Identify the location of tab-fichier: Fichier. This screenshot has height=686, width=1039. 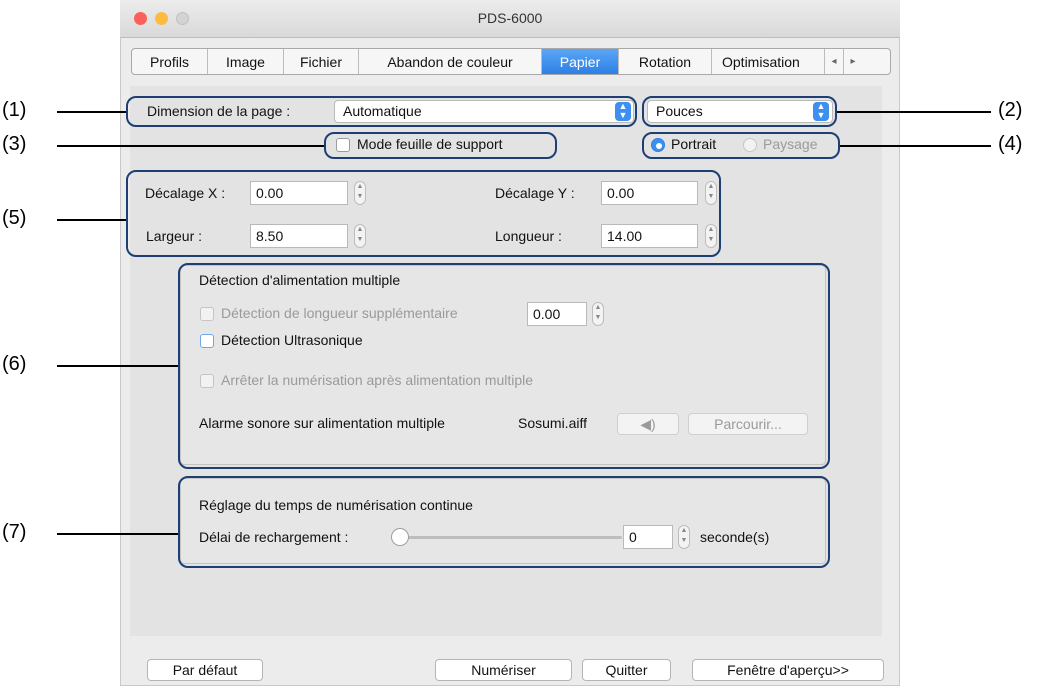
(321, 61).